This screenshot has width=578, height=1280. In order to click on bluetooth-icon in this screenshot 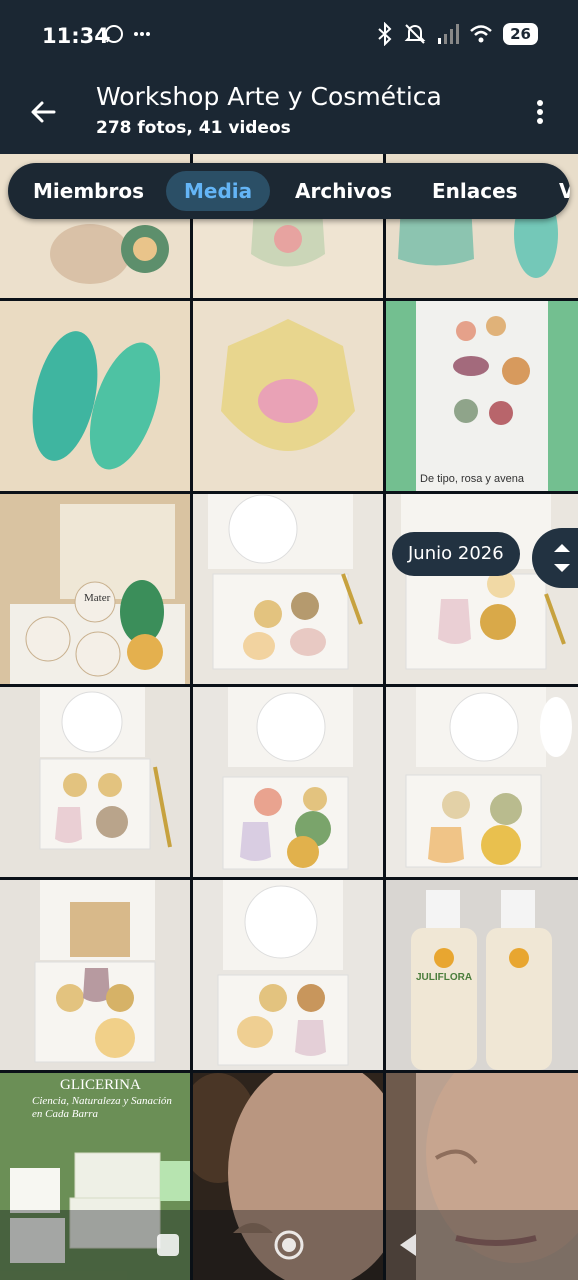, I will do `click(385, 34)`.